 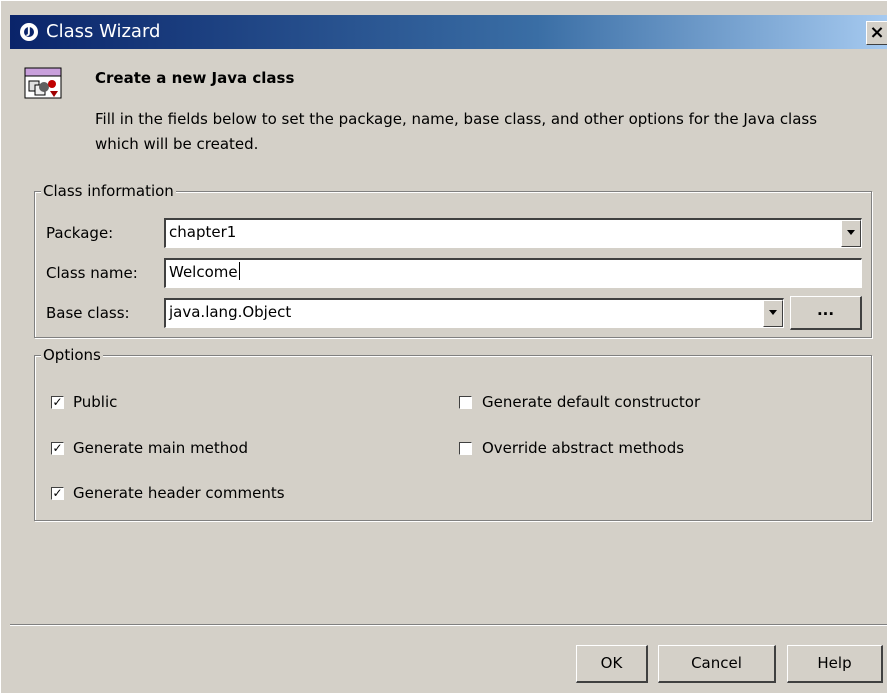 What do you see at coordinates (203, 232) in the screenshot?
I see `package-value: chapter1` at bounding box center [203, 232].